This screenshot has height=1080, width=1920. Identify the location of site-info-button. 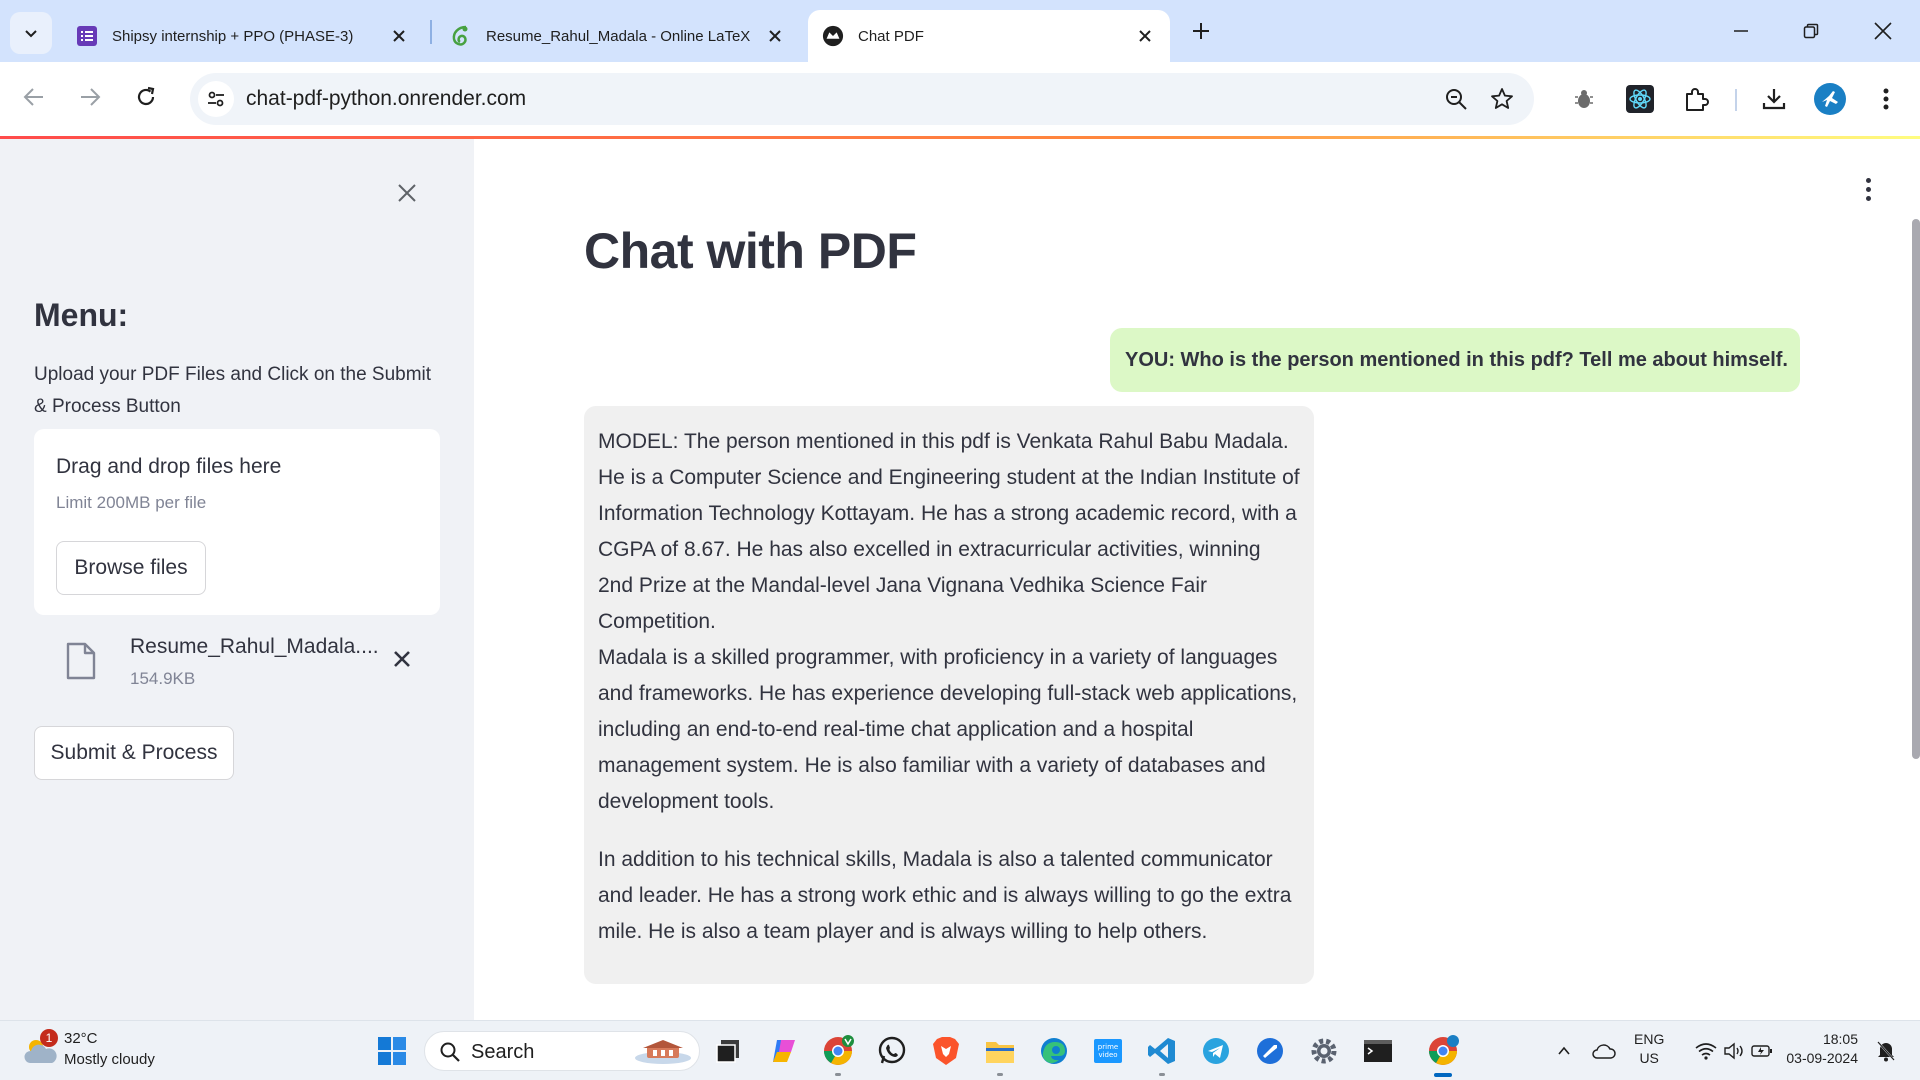
(216, 99).